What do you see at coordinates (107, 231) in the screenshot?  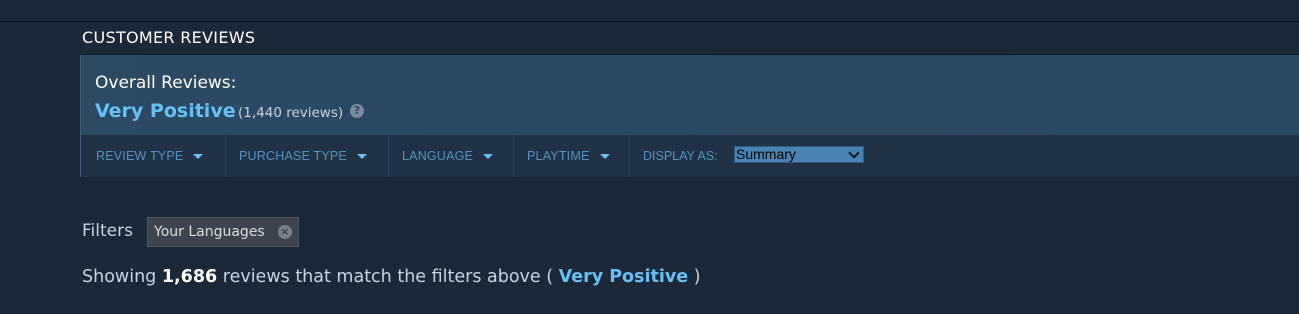 I see `filters-label: Filters` at bounding box center [107, 231].